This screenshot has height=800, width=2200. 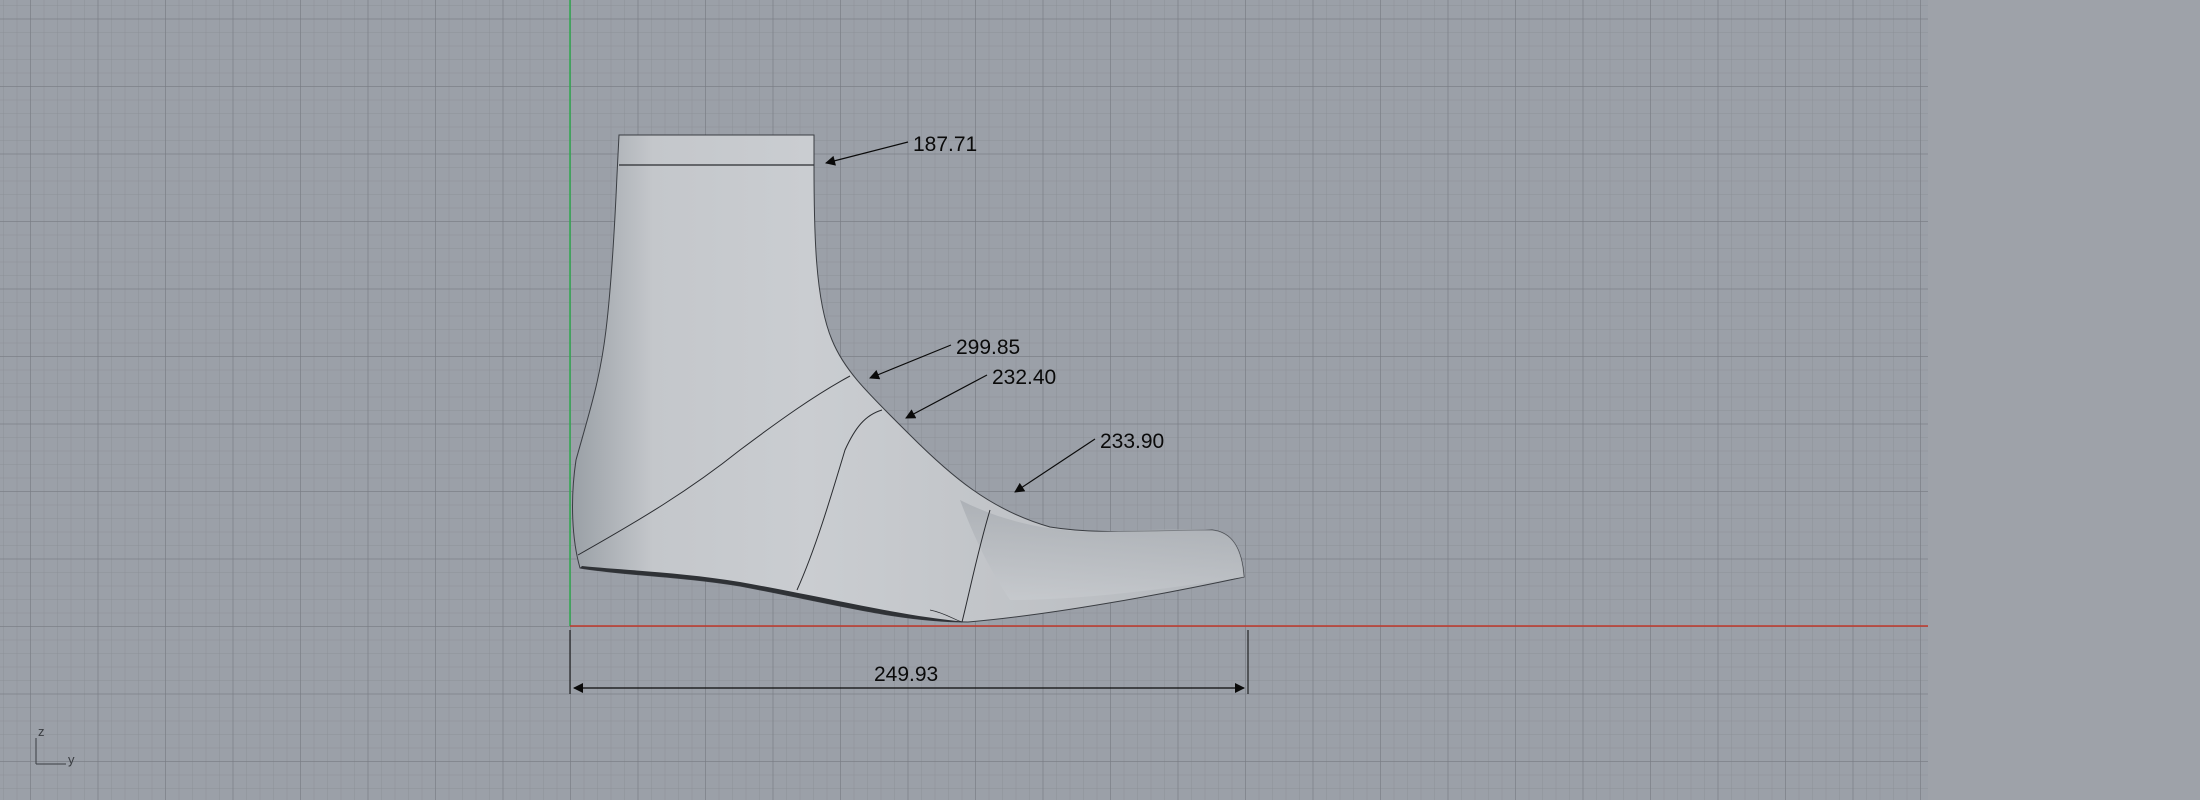 I want to click on dim-length-label: 249.93, so click(x=906, y=674).